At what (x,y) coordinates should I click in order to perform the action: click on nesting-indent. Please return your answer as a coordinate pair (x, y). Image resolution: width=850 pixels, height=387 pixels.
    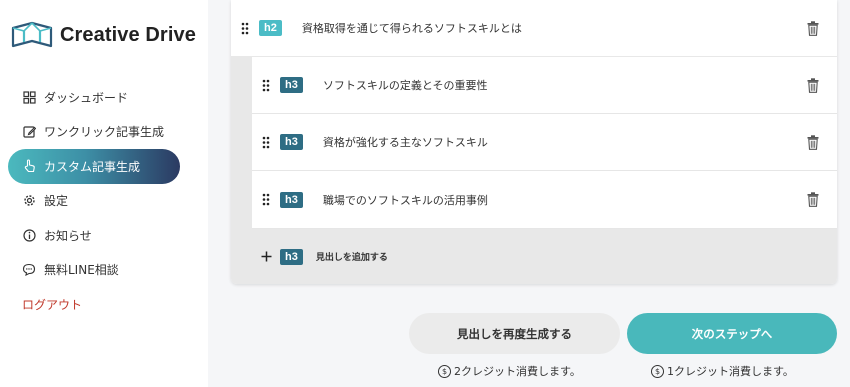
    Looking at the image, I should click on (241, 170).